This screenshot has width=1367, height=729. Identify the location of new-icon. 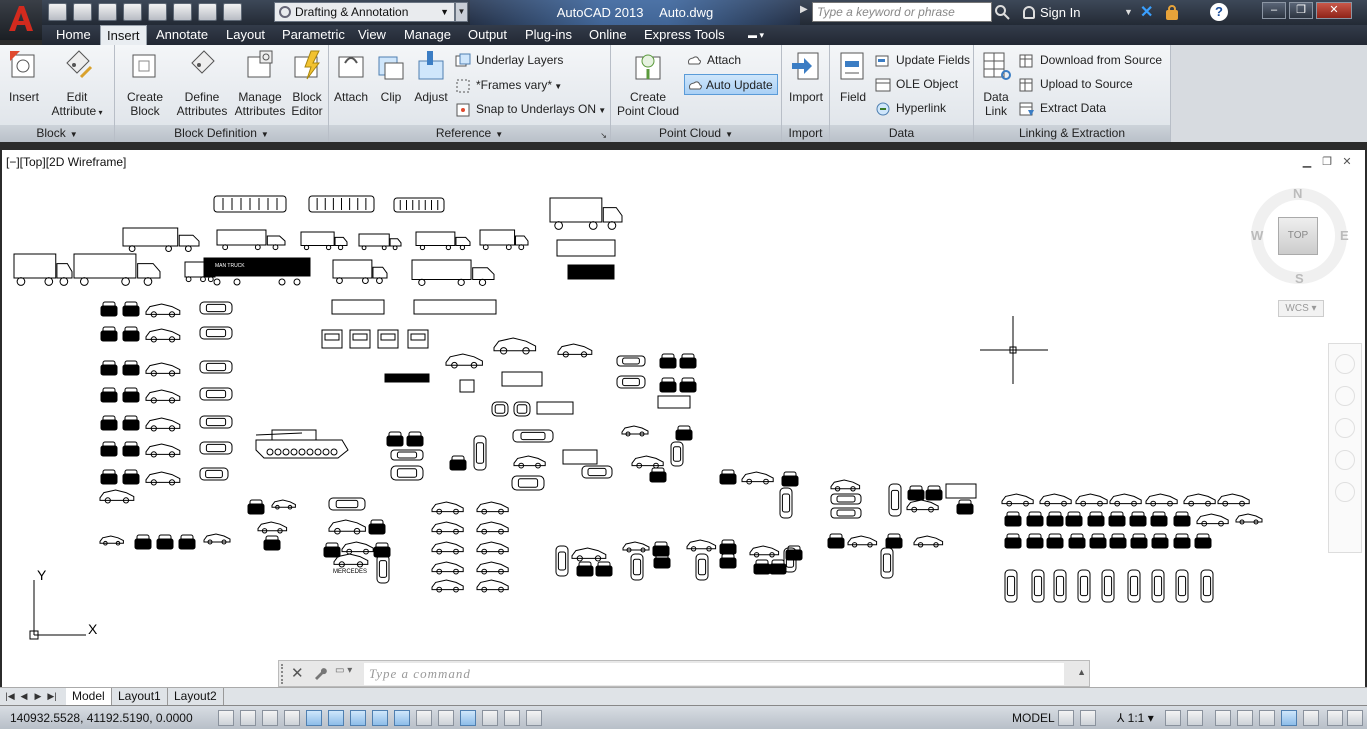
(57, 12).